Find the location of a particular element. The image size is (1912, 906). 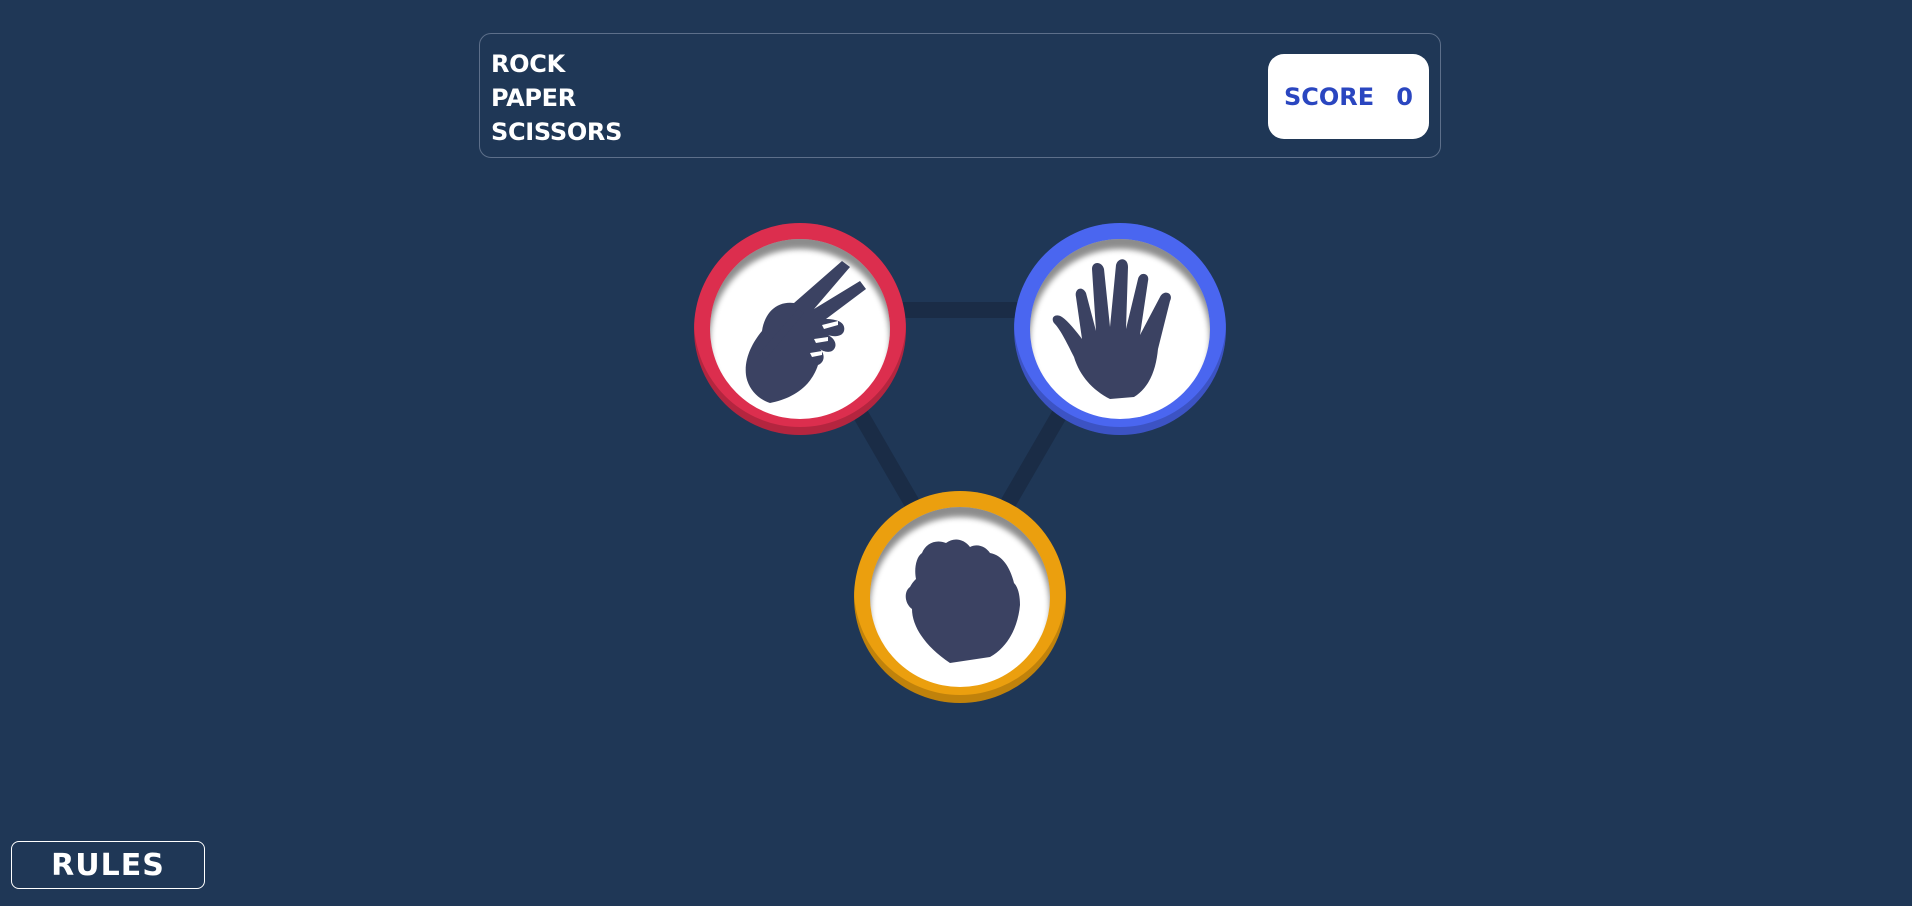

rock-button is located at coordinates (960, 597).